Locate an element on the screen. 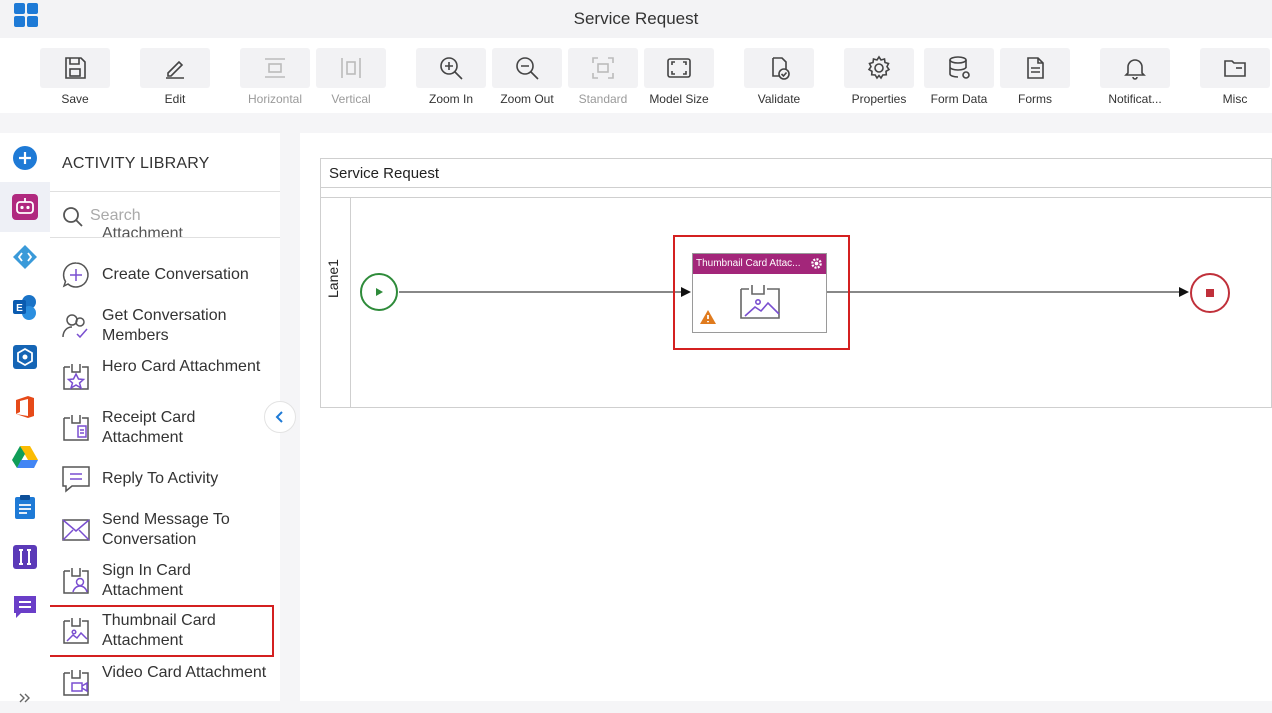 This screenshot has width=1272, height=713. page-title: Service Request is located at coordinates (636, 18).